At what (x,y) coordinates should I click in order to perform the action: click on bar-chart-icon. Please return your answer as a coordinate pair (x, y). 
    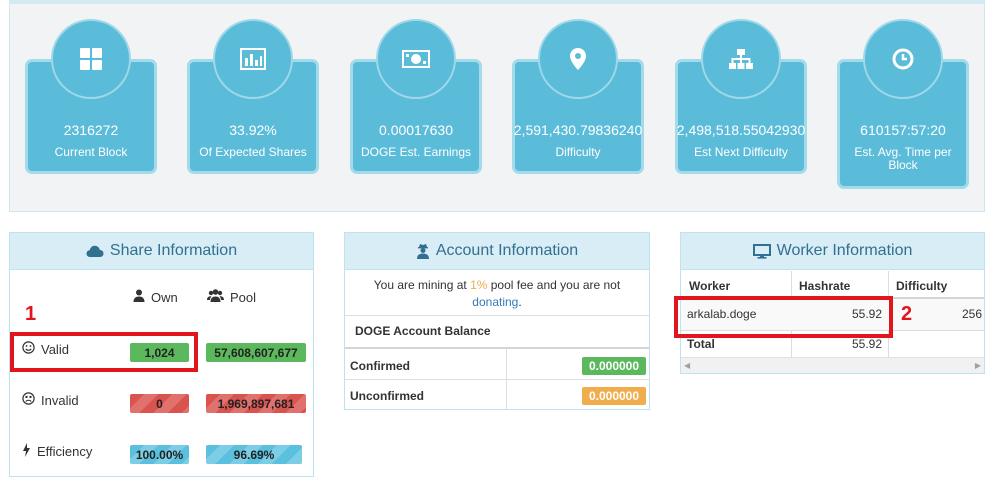
    Looking at the image, I should click on (253, 59).